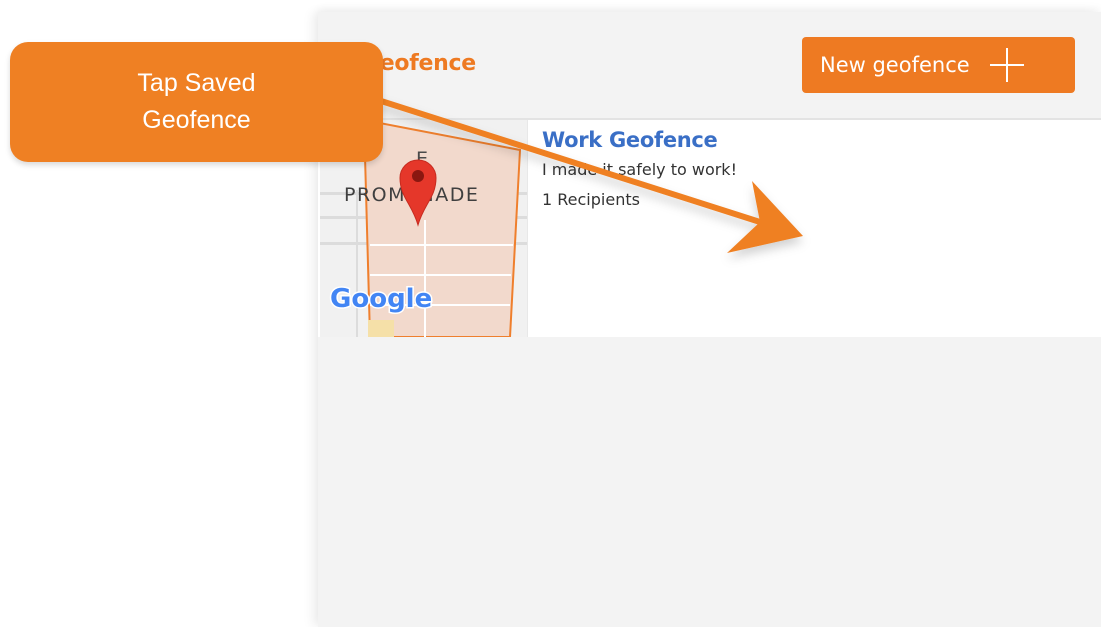 The height and width of the screenshot is (627, 1101). Describe the element at coordinates (196, 83) in the screenshot. I see `callout-line-1: Tap Saved` at that location.